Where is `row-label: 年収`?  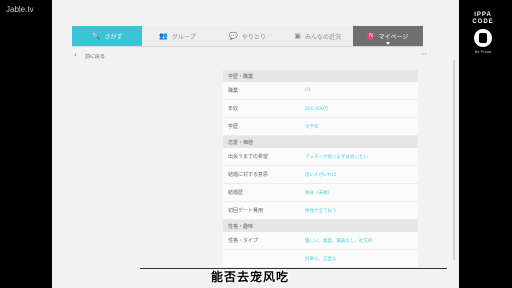
row-label: 年収 is located at coordinates (233, 109).